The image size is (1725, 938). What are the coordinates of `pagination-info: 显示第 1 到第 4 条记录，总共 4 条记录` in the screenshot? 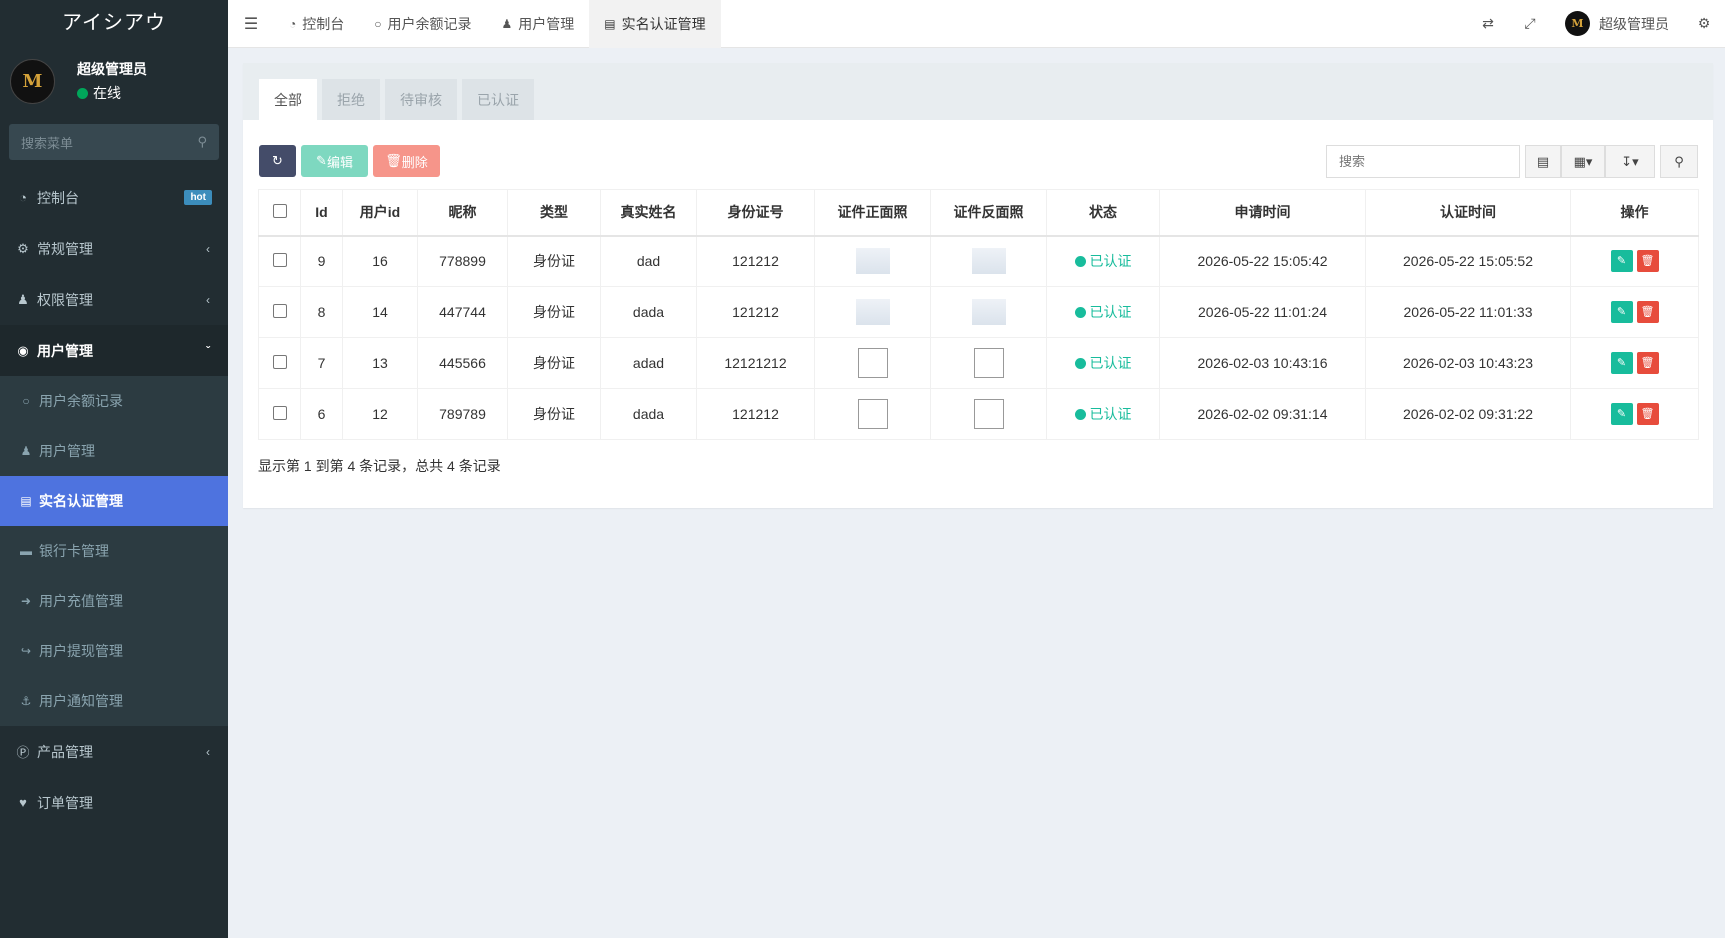 It's located at (379, 466).